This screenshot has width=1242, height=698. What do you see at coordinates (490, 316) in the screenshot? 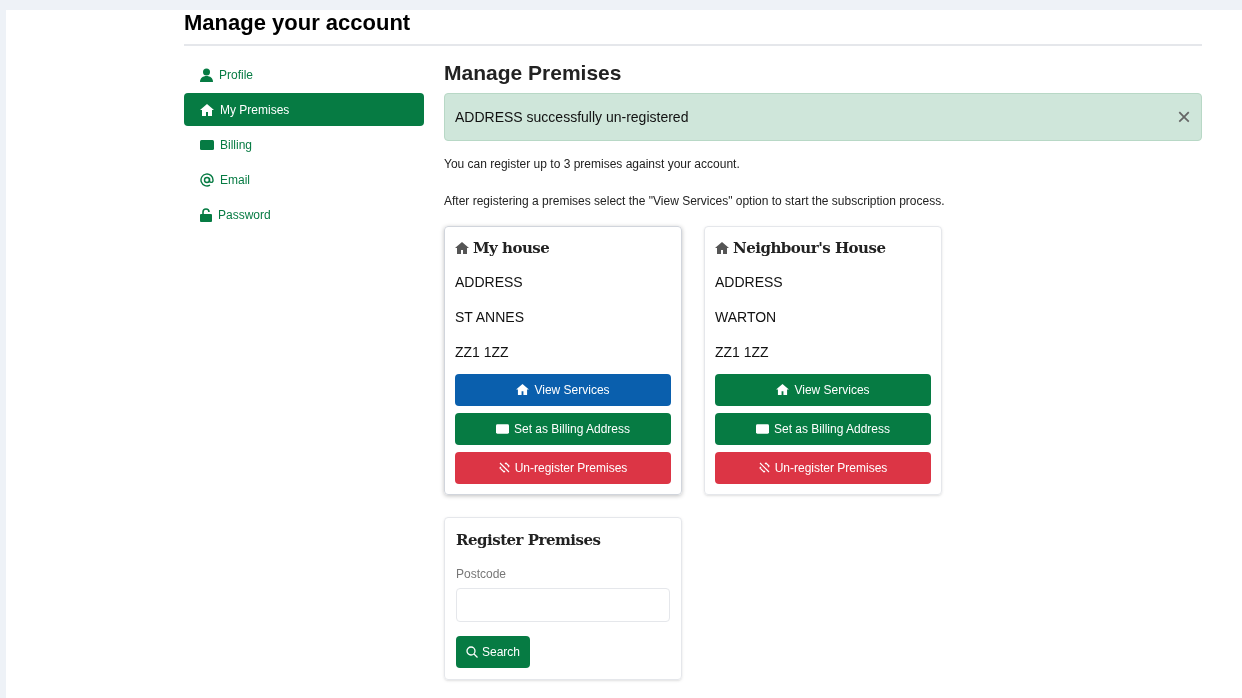
I see `address-line: ST ANNES` at bounding box center [490, 316].